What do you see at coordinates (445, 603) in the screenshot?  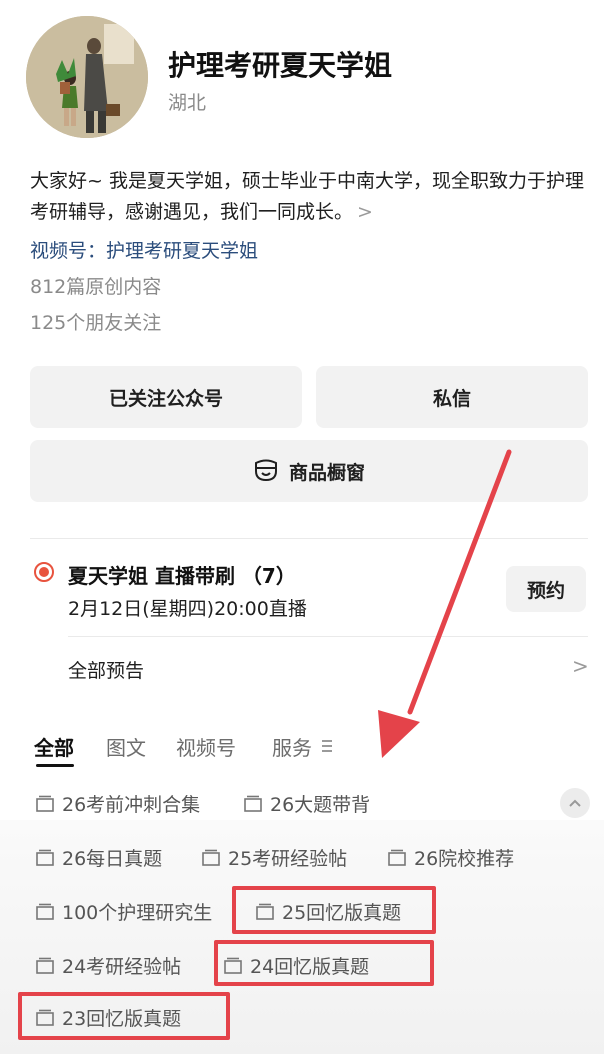 I see `annotation-arrow-icon` at bounding box center [445, 603].